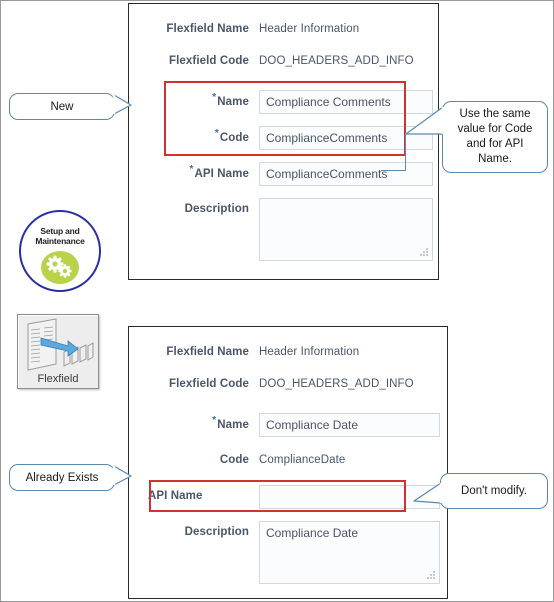 The height and width of the screenshot is (602, 554). I want to click on row-name-top: *Name Compliance Comments, so click(290, 102).